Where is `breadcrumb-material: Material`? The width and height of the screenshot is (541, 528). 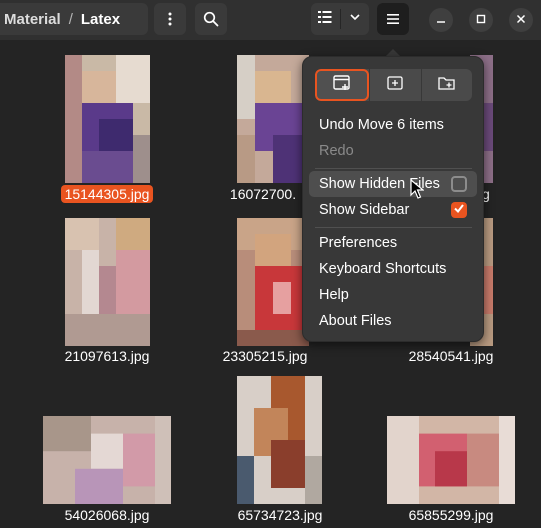
breadcrumb-material: Material is located at coordinates (32, 19).